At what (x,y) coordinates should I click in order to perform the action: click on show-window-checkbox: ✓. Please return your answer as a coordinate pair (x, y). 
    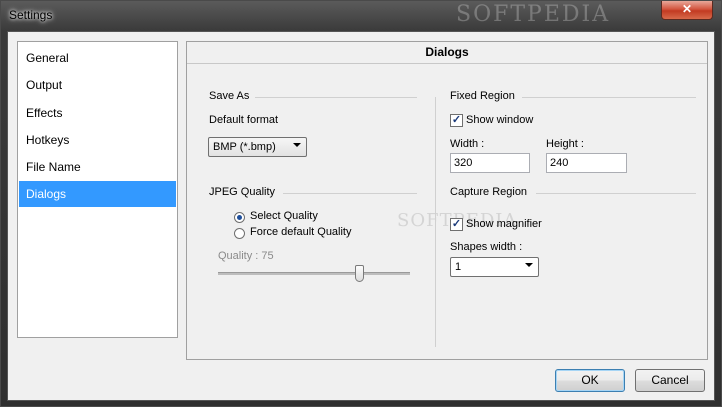
    Looking at the image, I should click on (456, 120).